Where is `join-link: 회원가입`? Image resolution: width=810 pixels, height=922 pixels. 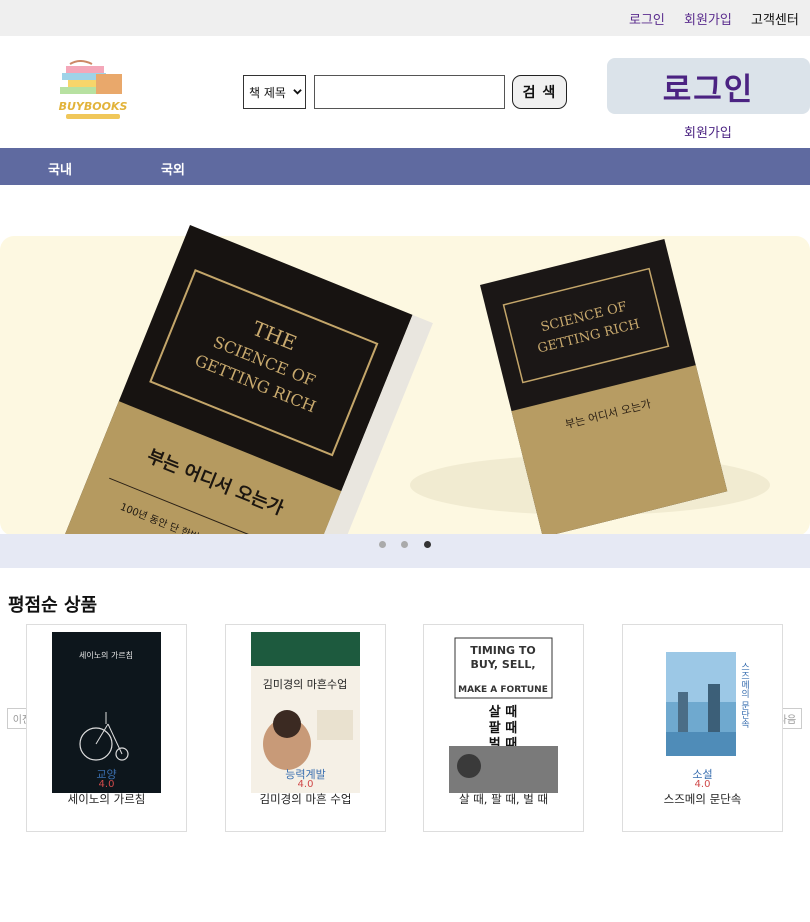 join-link: 회원가입 is located at coordinates (708, 131).